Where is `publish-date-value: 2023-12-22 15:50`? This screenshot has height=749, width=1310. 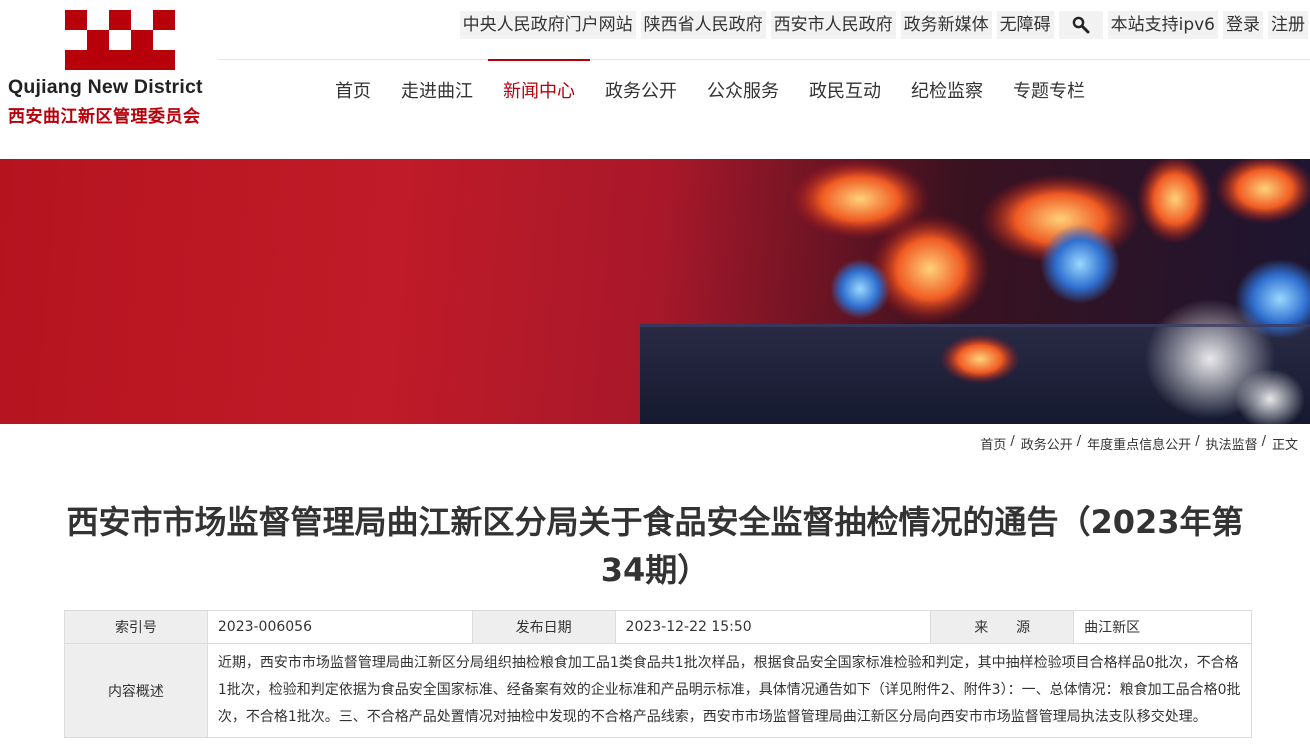
publish-date-value: 2023-12-22 15:50 is located at coordinates (773, 627).